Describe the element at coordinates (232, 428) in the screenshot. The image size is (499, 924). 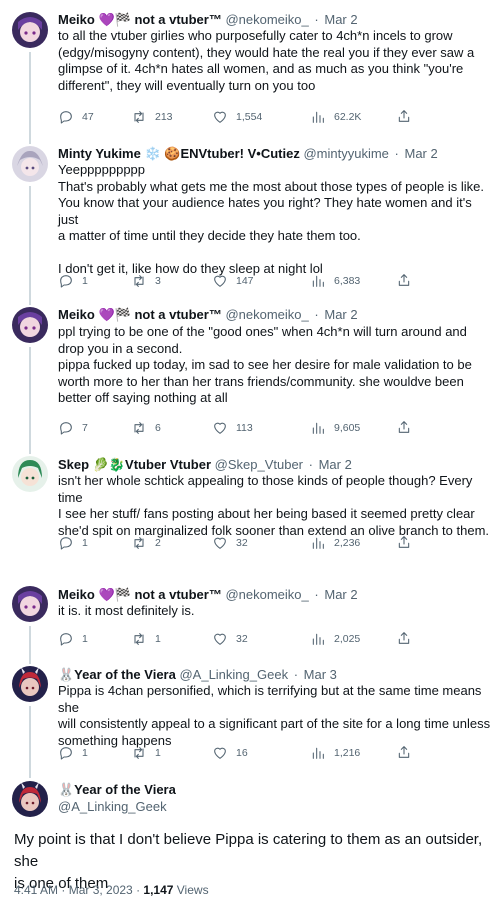
I see `like-button: 113` at that location.